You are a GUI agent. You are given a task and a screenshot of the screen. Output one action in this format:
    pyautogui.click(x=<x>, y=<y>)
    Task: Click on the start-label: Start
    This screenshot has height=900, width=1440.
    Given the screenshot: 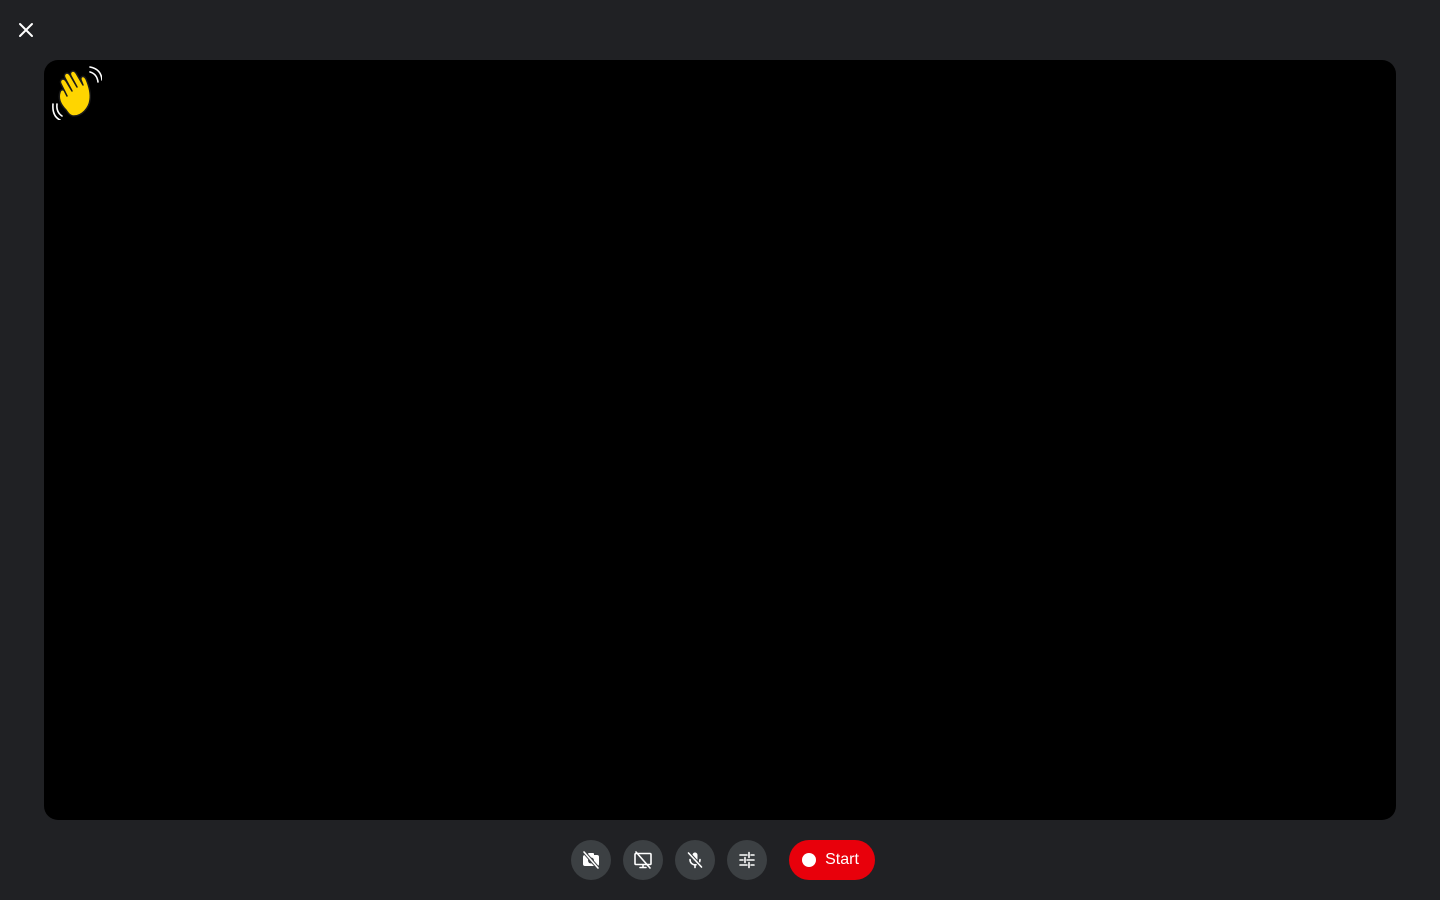 What is the action you would take?
    pyautogui.click(x=842, y=859)
    